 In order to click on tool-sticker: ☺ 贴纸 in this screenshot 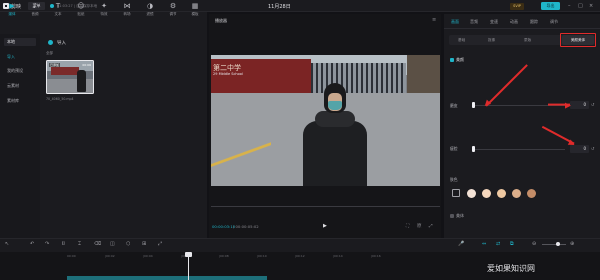, I will do `click(81, 11)`.